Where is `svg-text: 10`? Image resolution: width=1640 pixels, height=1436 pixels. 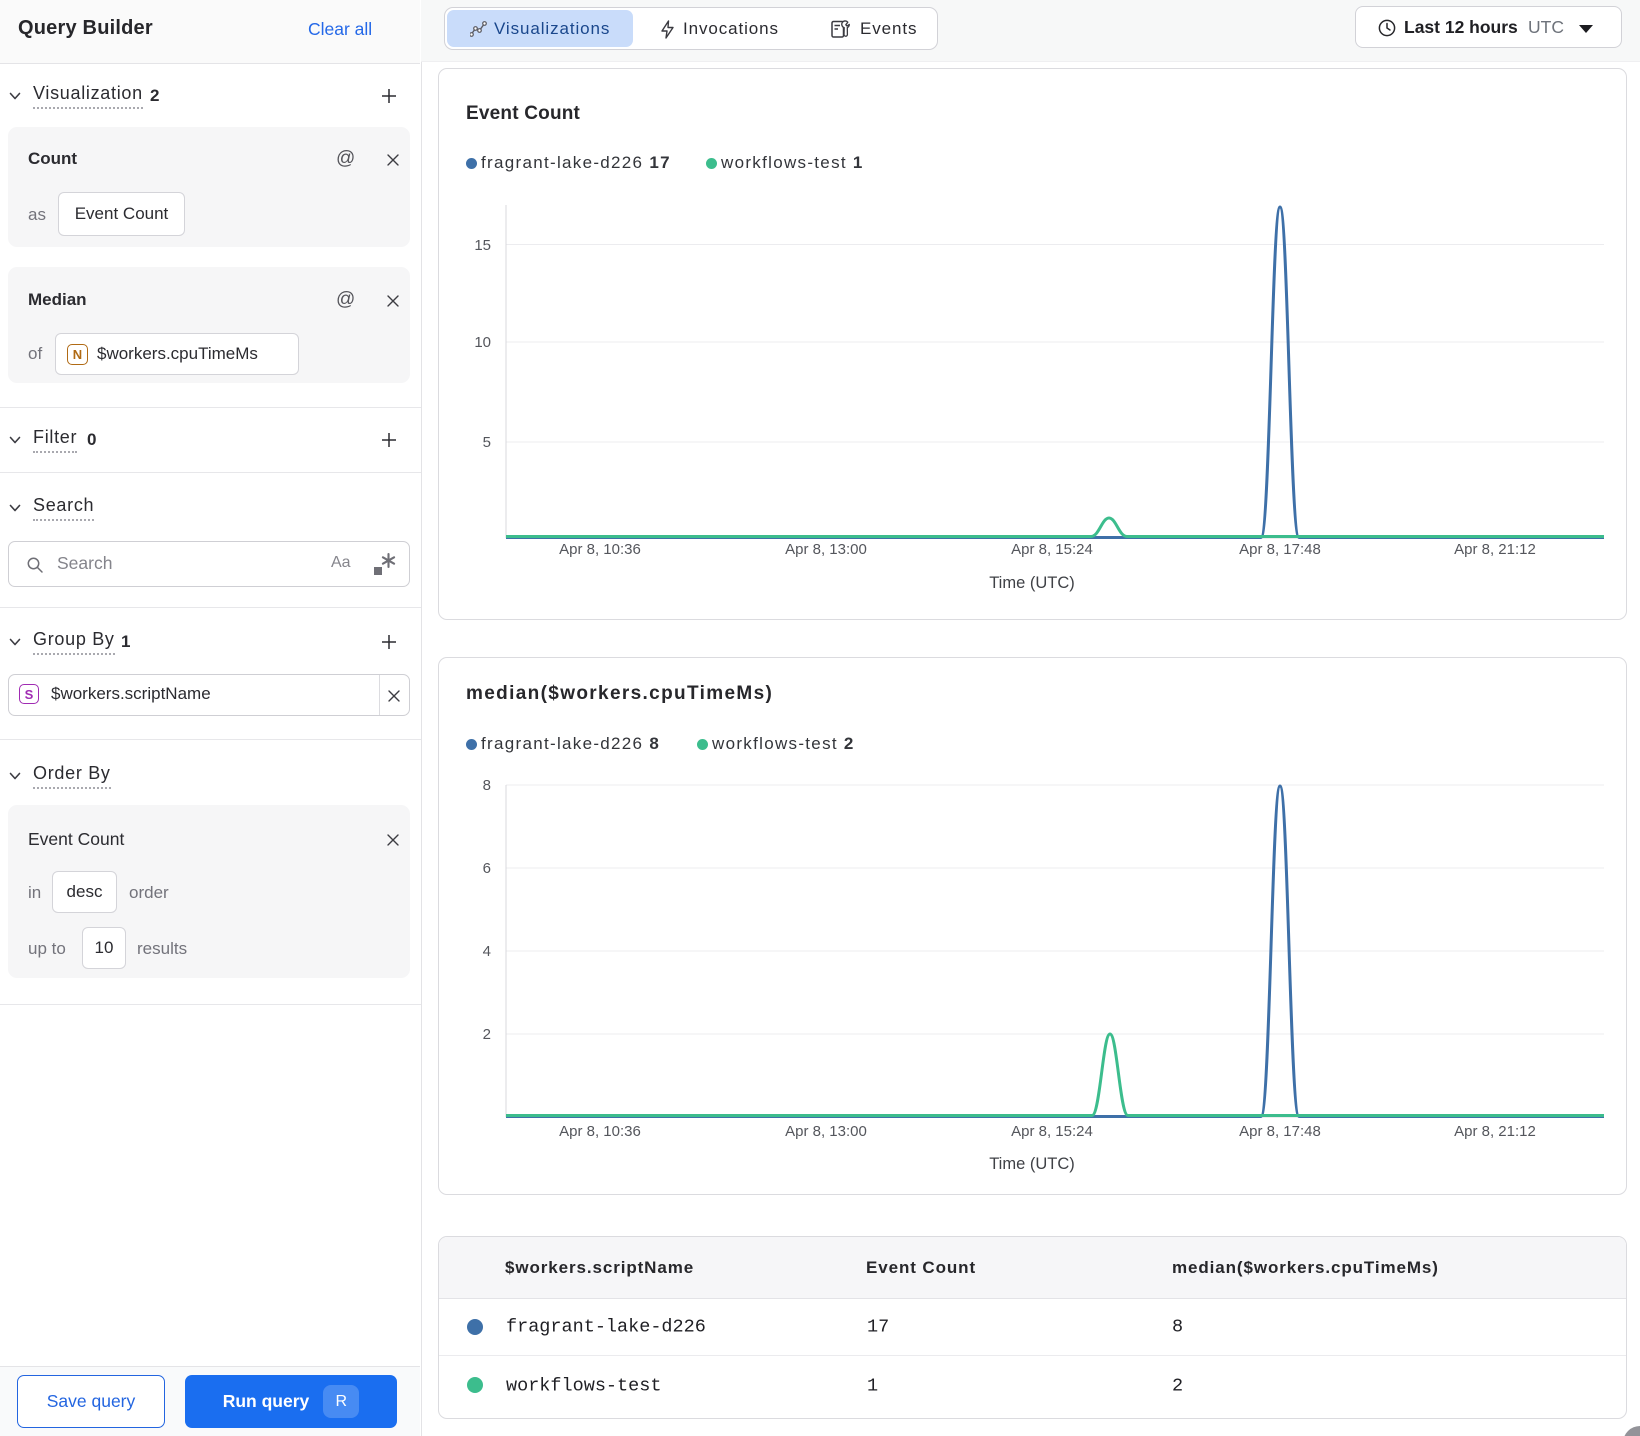 svg-text: 10 is located at coordinates (482, 342).